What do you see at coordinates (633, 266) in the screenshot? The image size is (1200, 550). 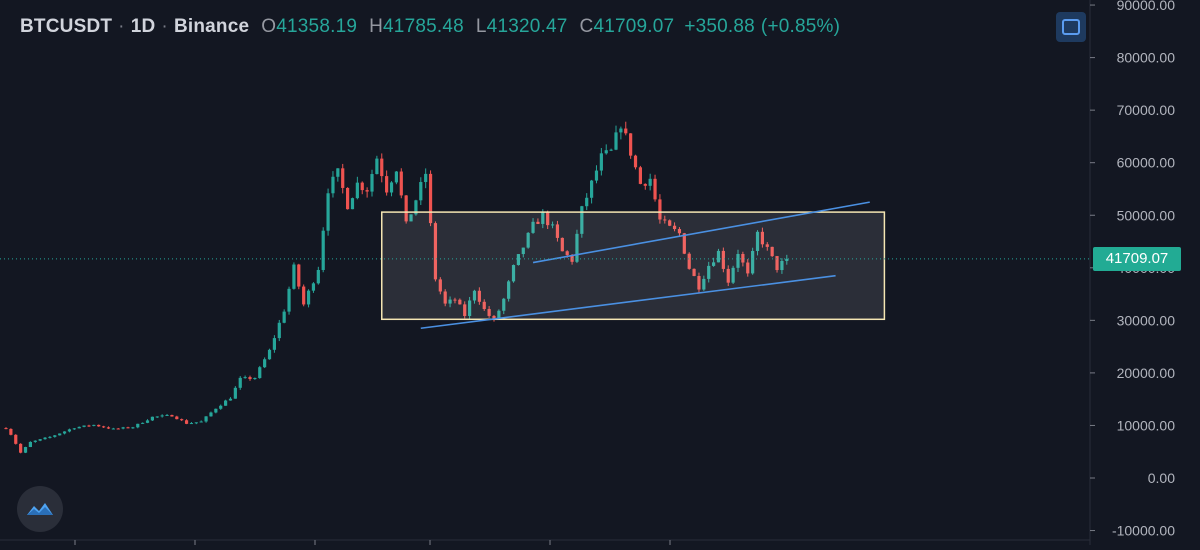 I see `range-box` at bounding box center [633, 266].